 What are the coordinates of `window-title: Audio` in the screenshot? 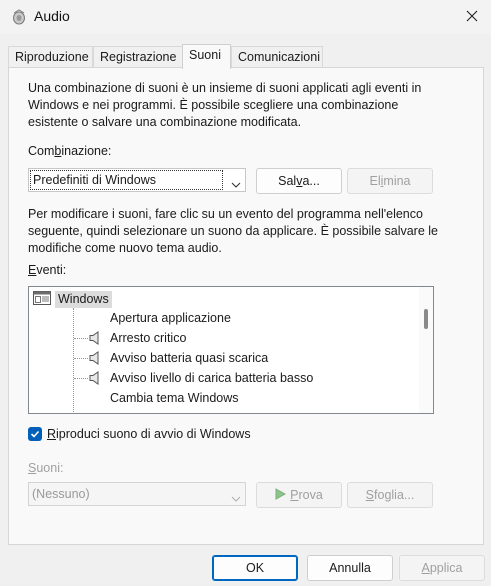 It's located at (52, 16).